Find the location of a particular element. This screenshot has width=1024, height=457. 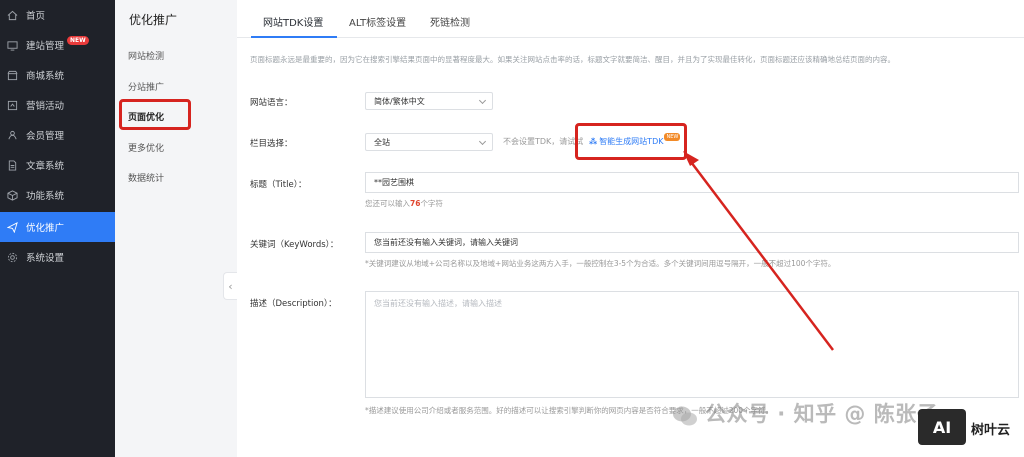

subnav-item-site-check: 网站检测 is located at coordinates (146, 55).